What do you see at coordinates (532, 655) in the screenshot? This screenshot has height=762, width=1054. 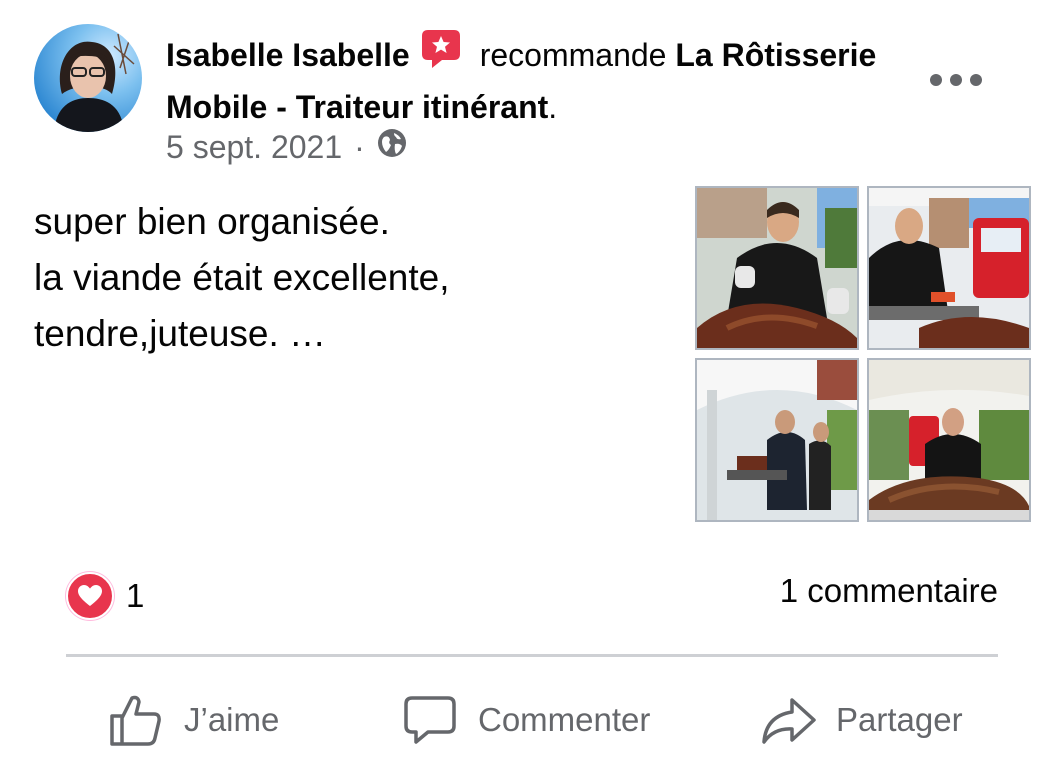 I see `divider` at bounding box center [532, 655].